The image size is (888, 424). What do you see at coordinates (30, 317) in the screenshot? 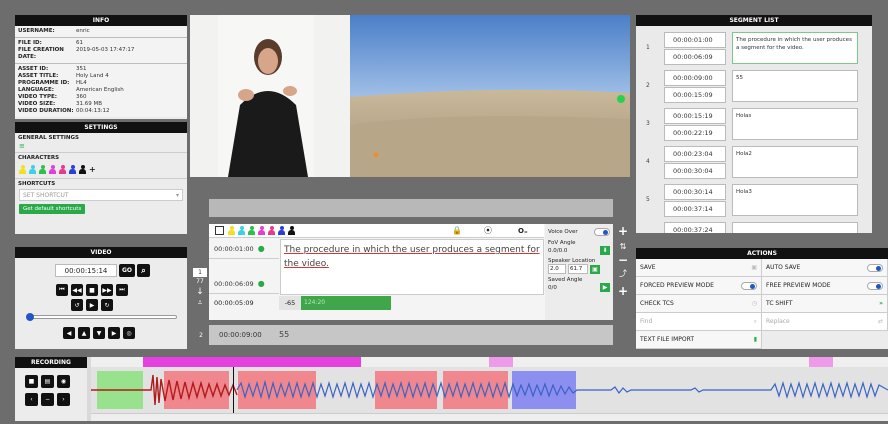
I see `seek-handle` at bounding box center [30, 317].